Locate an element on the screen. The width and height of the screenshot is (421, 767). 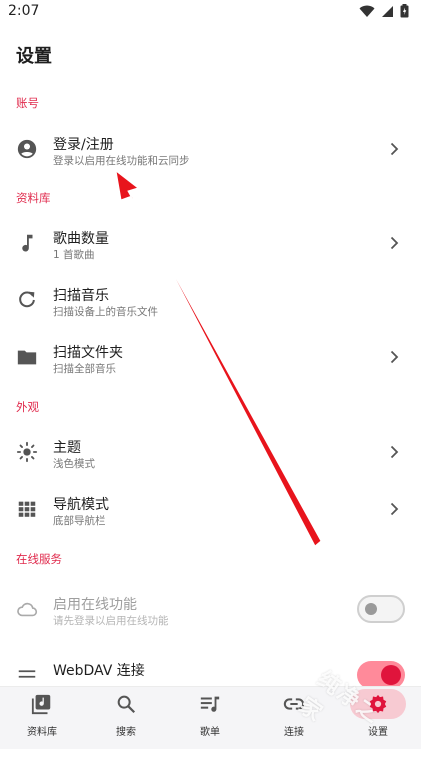
search-icon is located at coordinates (126, 704).